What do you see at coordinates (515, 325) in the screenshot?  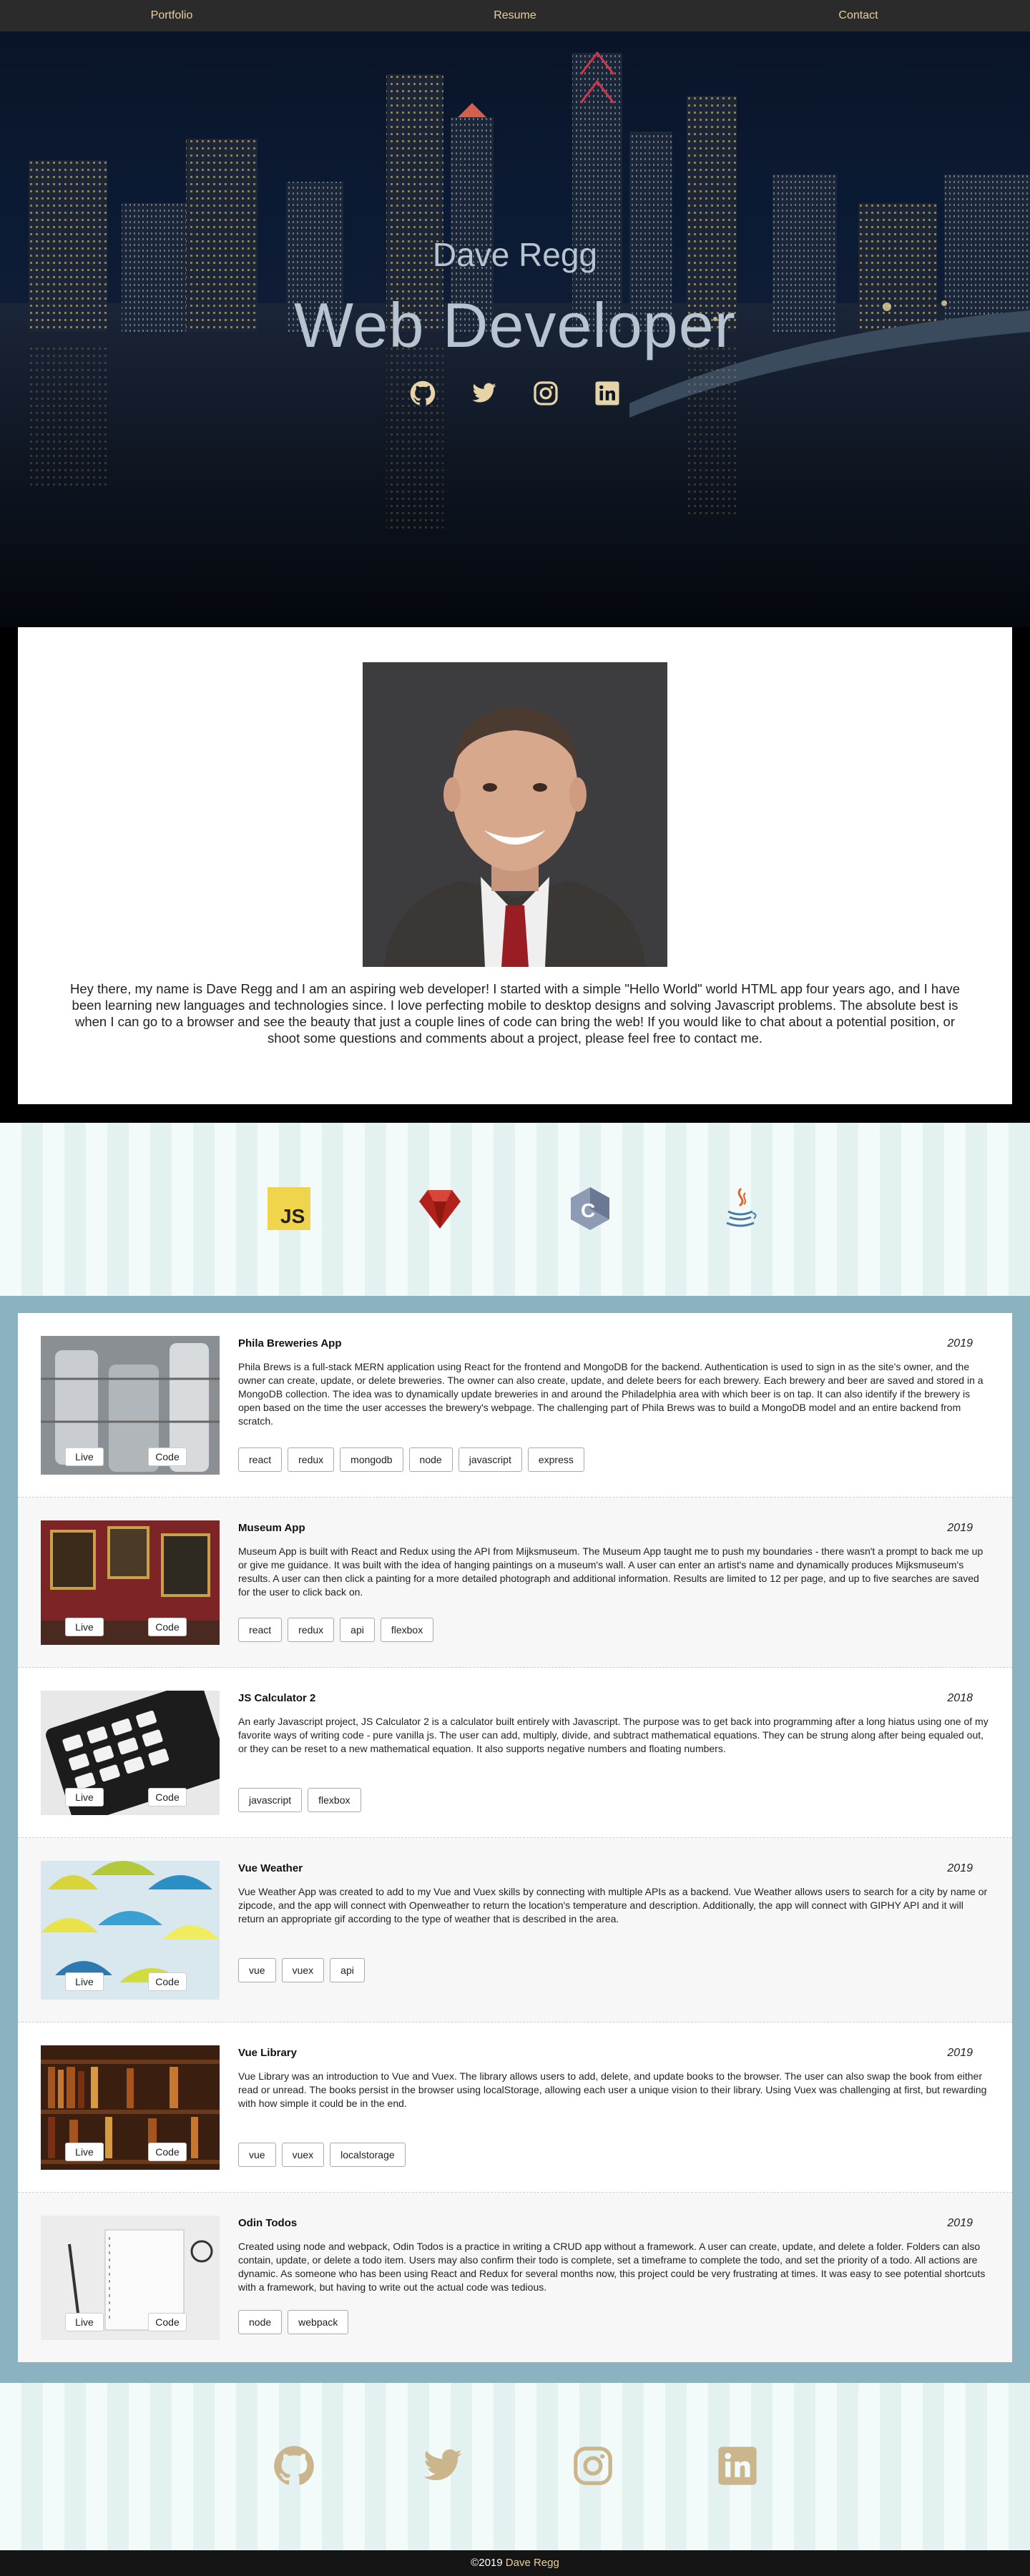 I see `hero-title: Web Developer` at bounding box center [515, 325].